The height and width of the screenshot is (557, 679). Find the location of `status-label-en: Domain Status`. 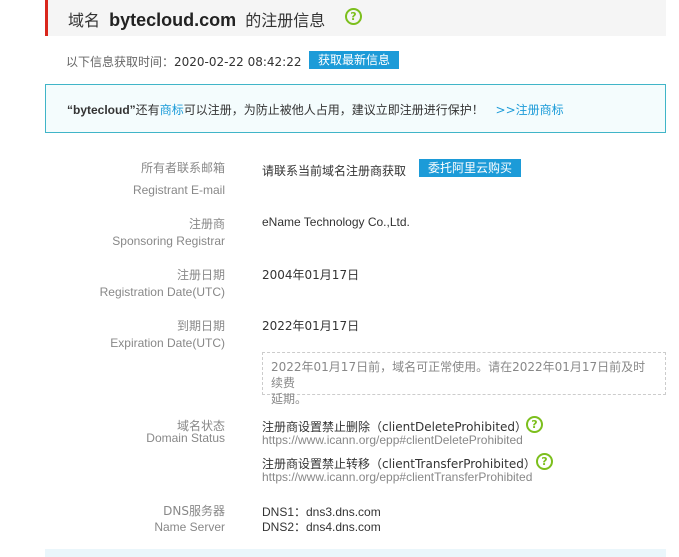

status-label-en: Domain Status is located at coordinates (185, 438).